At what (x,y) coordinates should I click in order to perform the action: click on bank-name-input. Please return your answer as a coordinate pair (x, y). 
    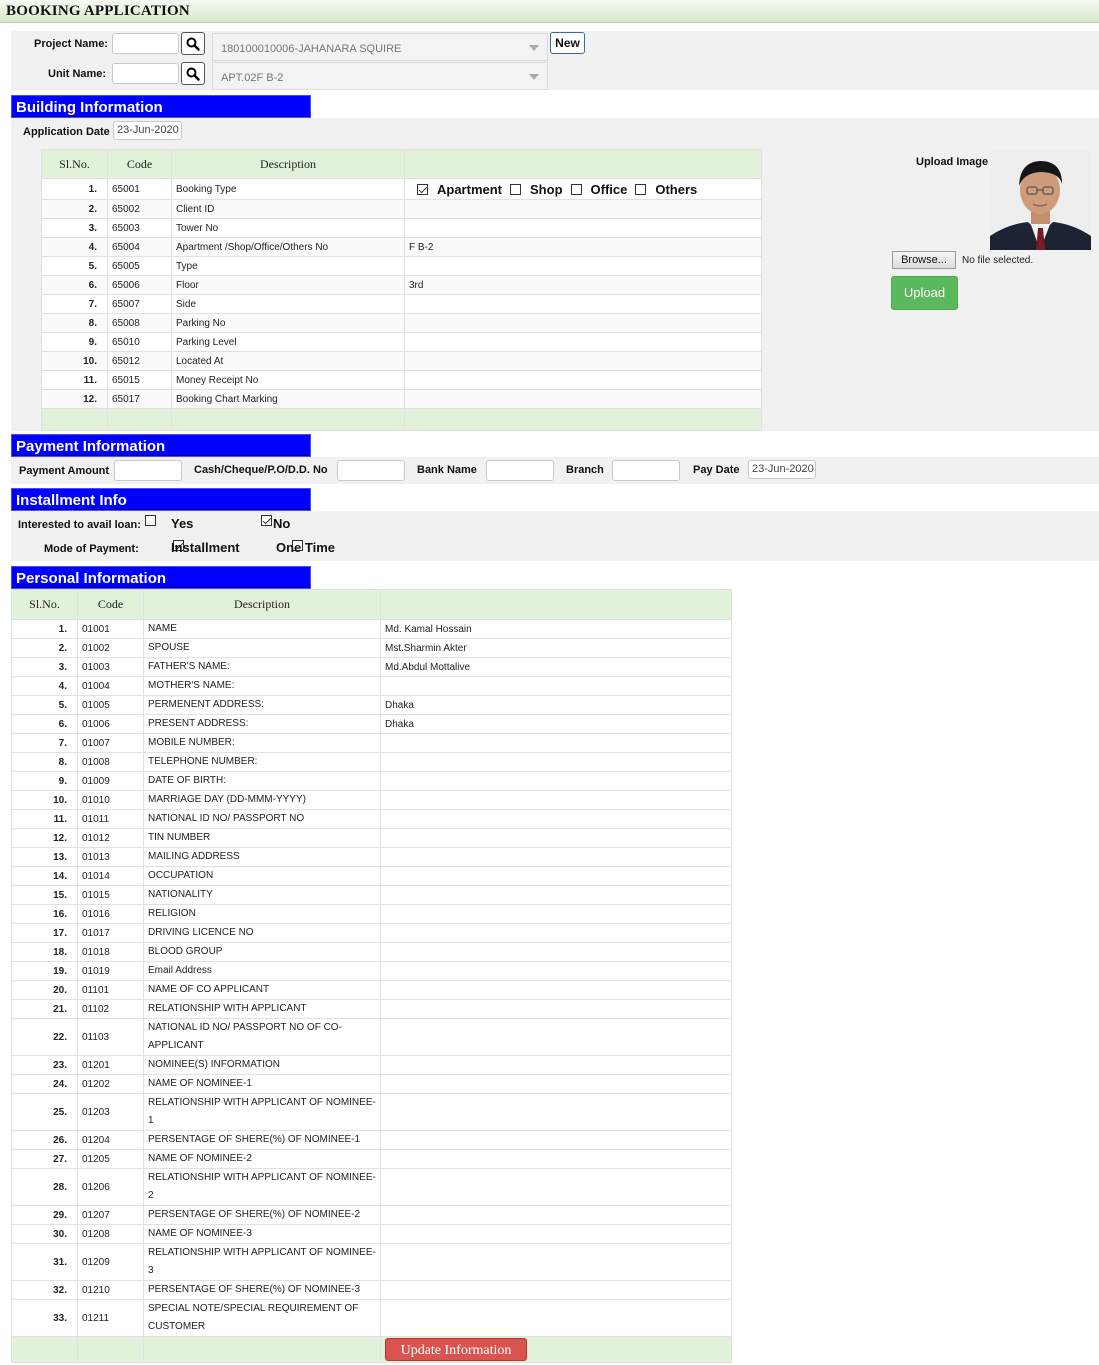
    Looking at the image, I should click on (520, 470).